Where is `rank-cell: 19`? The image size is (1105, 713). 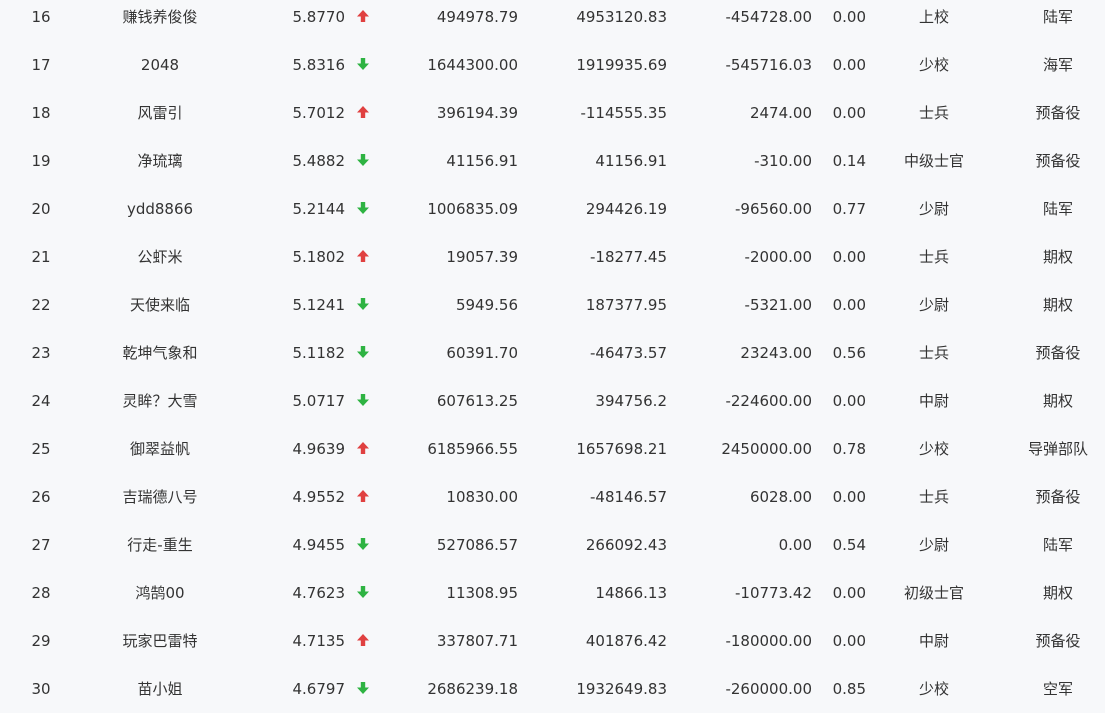
rank-cell: 19 is located at coordinates (41, 161).